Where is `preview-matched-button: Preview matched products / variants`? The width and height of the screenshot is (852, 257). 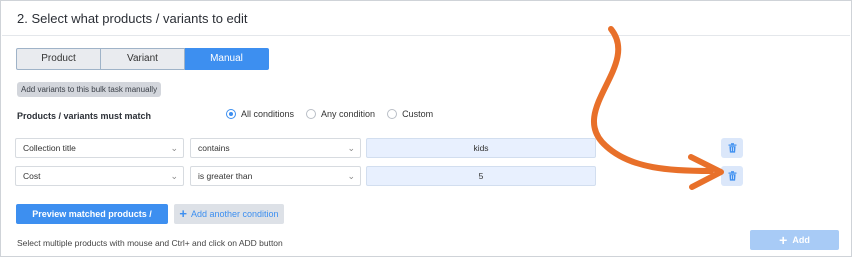
preview-matched-button: Preview matched products / variants is located at coordinates (92, 221).